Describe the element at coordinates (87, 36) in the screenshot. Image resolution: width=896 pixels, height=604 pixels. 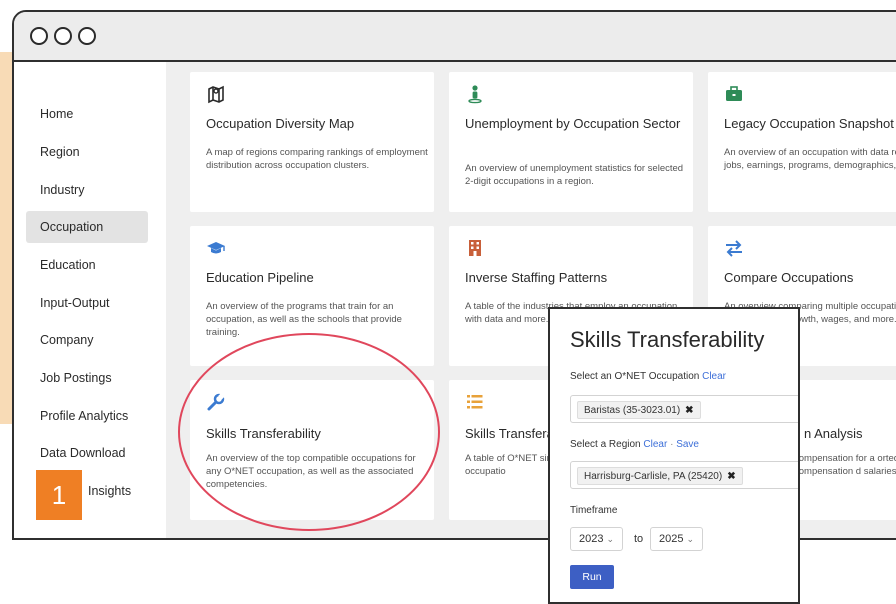
I see `window-maximize-dot` at that location.